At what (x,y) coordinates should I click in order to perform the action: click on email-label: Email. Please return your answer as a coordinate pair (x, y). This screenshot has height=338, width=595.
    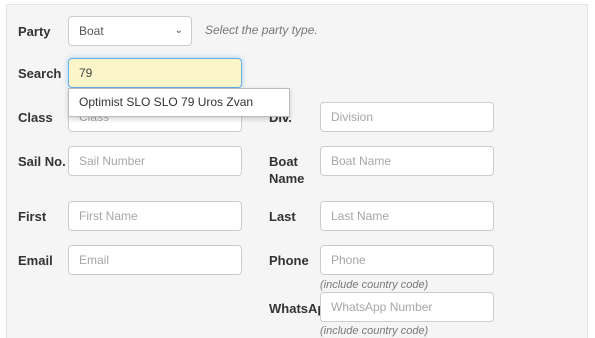
    Looking at the image, I should click on (35, 260).